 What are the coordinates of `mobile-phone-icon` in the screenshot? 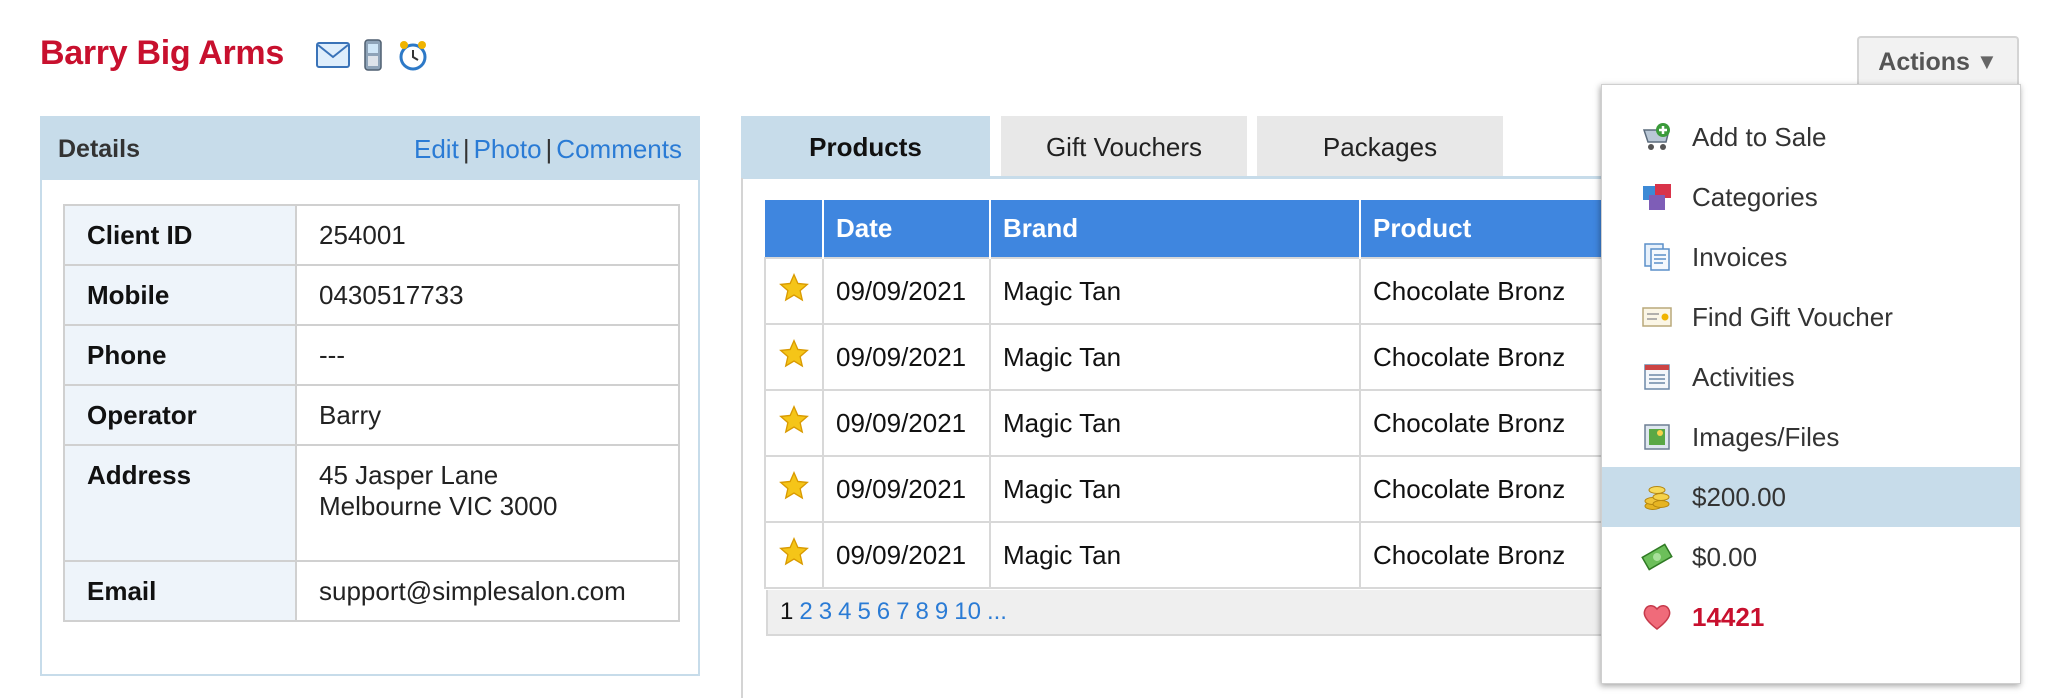 It's located at (373, 55).